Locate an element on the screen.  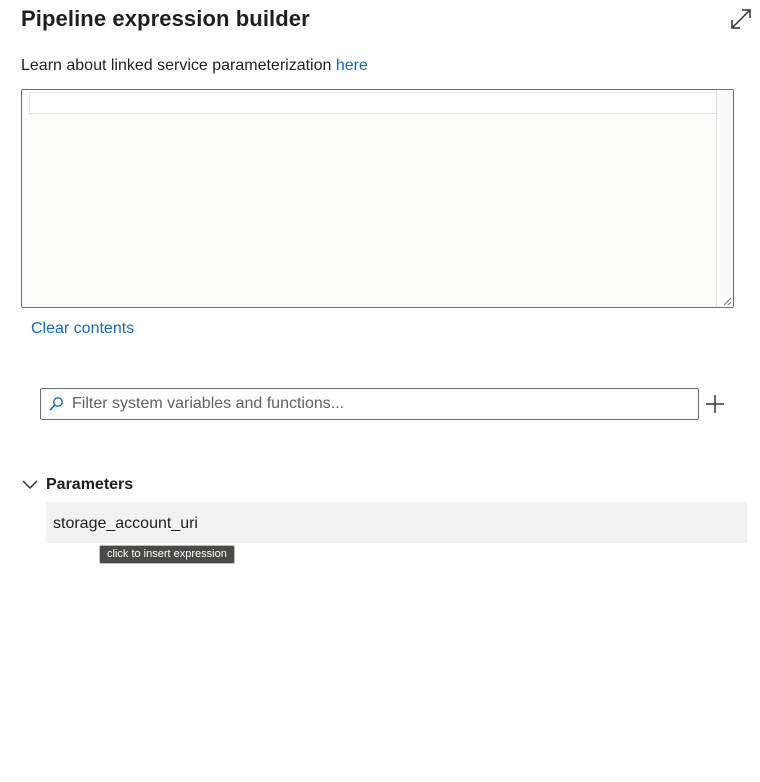
clear-contents-link: Clear contents is located at coordinates (82, 329).